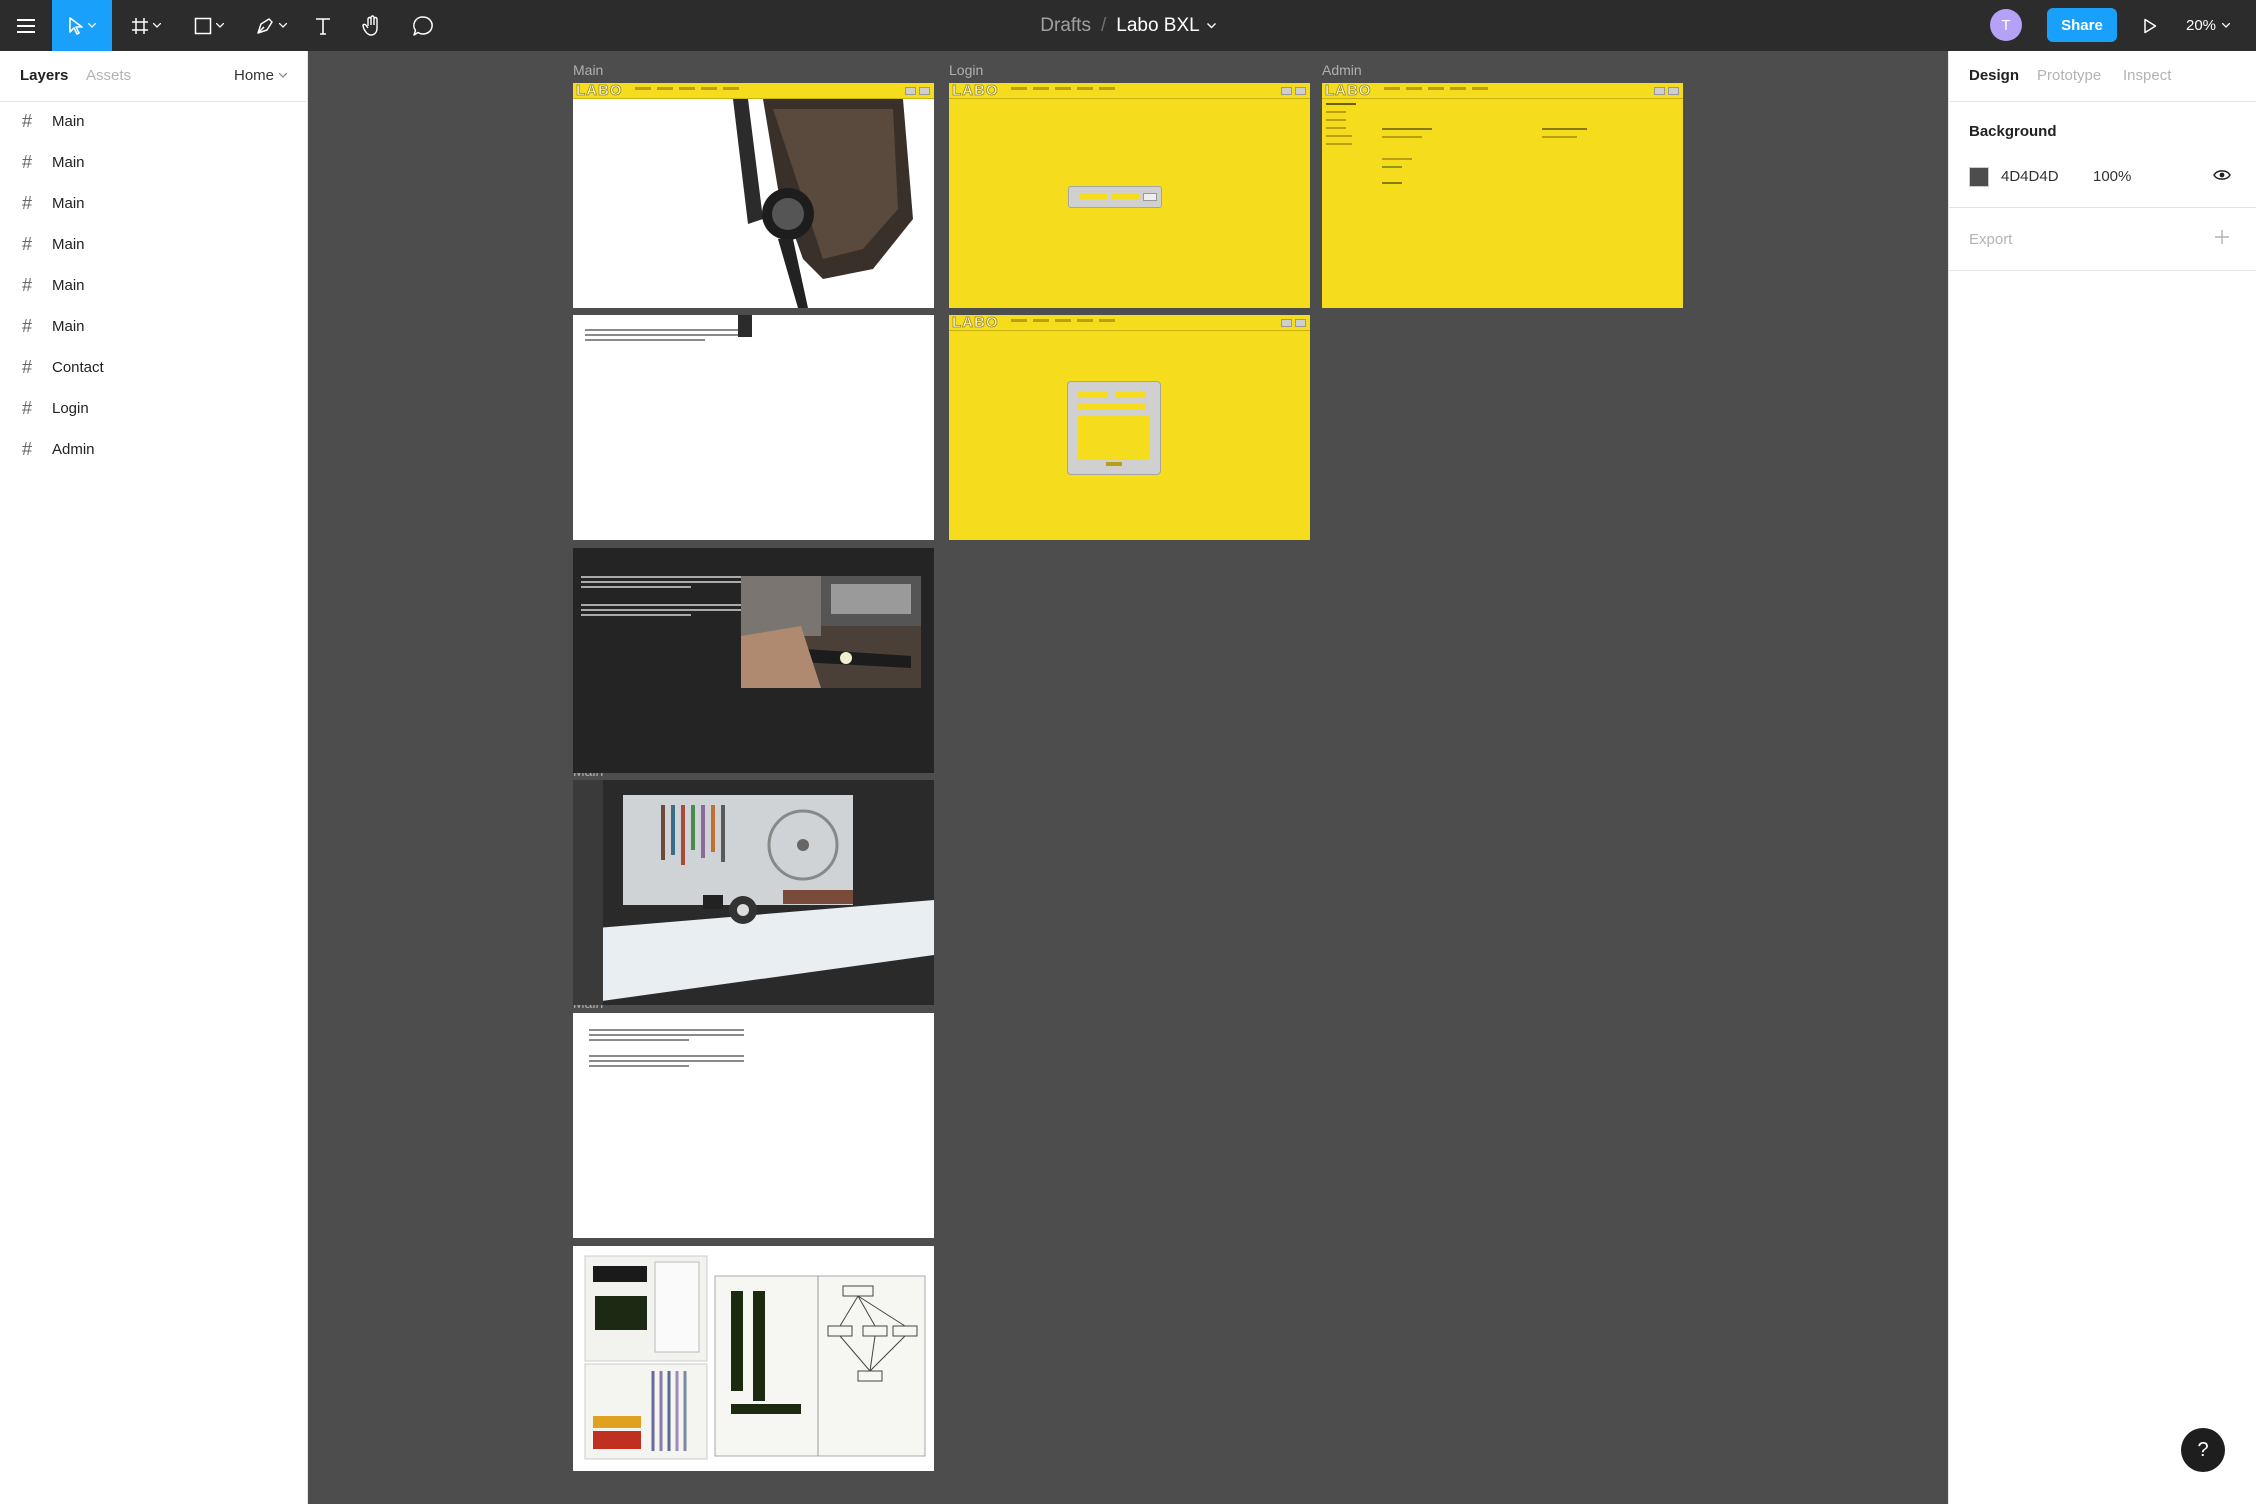 The image size is (2256, 1504). Describe the element at coordinates (153, 408) in the screenshot. I see `layer-item-login: # Login` at that location.